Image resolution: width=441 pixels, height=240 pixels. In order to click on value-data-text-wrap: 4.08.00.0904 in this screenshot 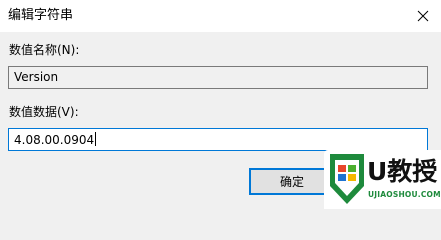, I will do `click(55, 140)`.